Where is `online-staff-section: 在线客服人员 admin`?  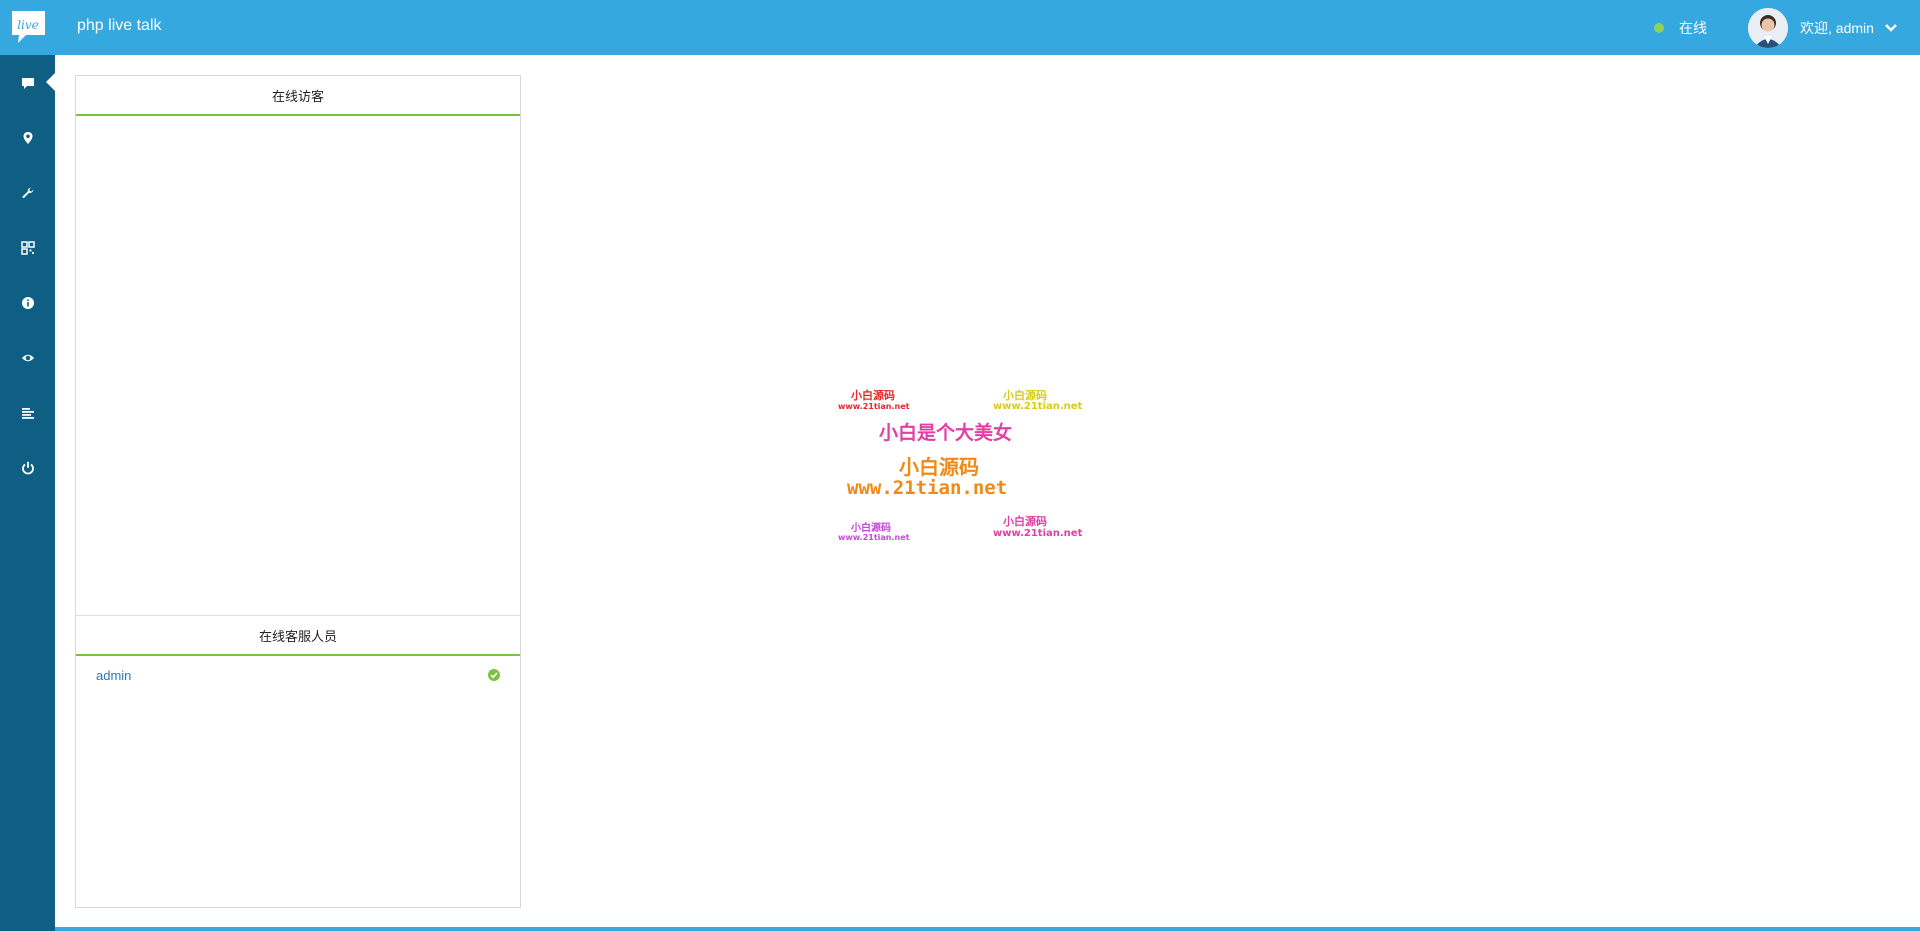
online-staff-section: 在线客服人员 admin is located at coordinates (298, 655).